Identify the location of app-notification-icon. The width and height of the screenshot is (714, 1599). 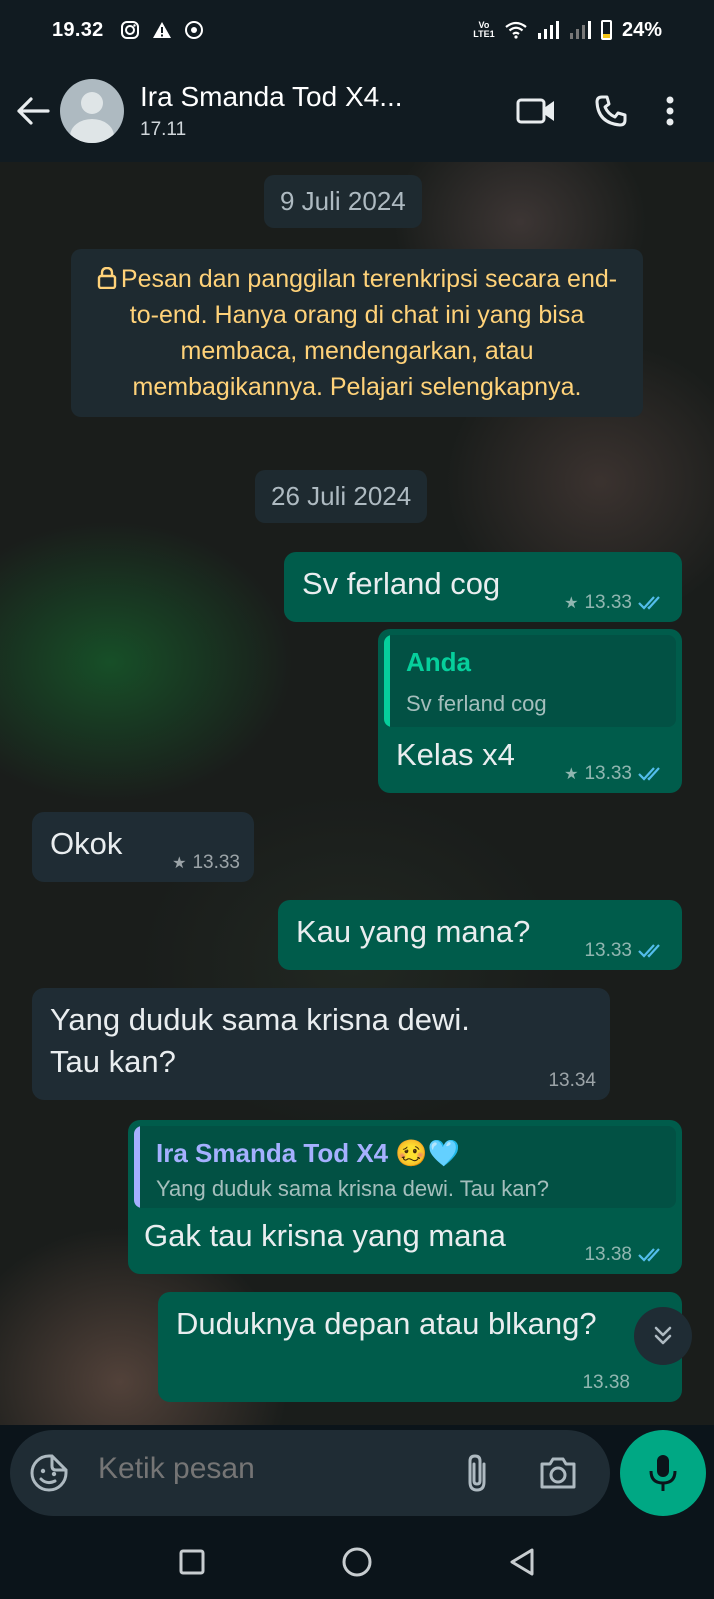
(193, 30).